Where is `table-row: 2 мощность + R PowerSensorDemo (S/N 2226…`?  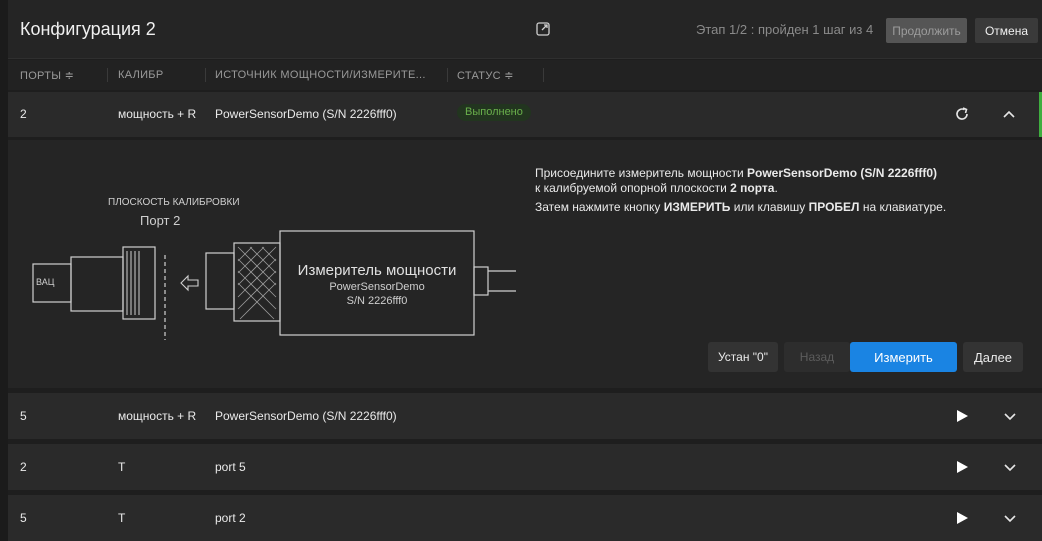
table-row: 2 мощность + R PowerSensorDemo (S/N 2226… is located at coordinates (525, 114).